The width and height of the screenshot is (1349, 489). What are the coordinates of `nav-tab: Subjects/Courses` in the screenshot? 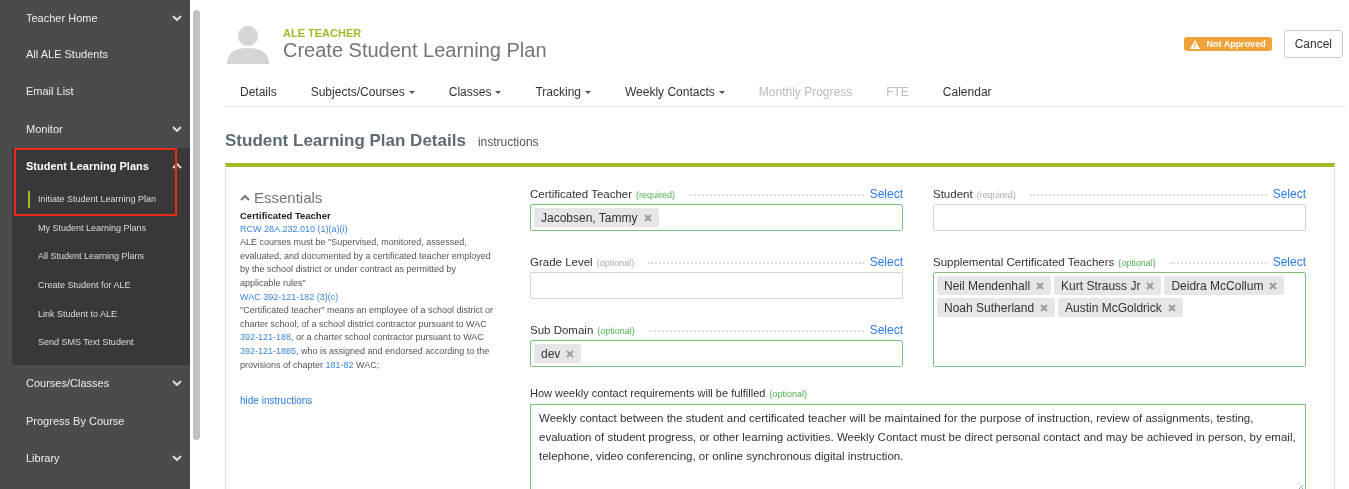 It's located at (362, 92).